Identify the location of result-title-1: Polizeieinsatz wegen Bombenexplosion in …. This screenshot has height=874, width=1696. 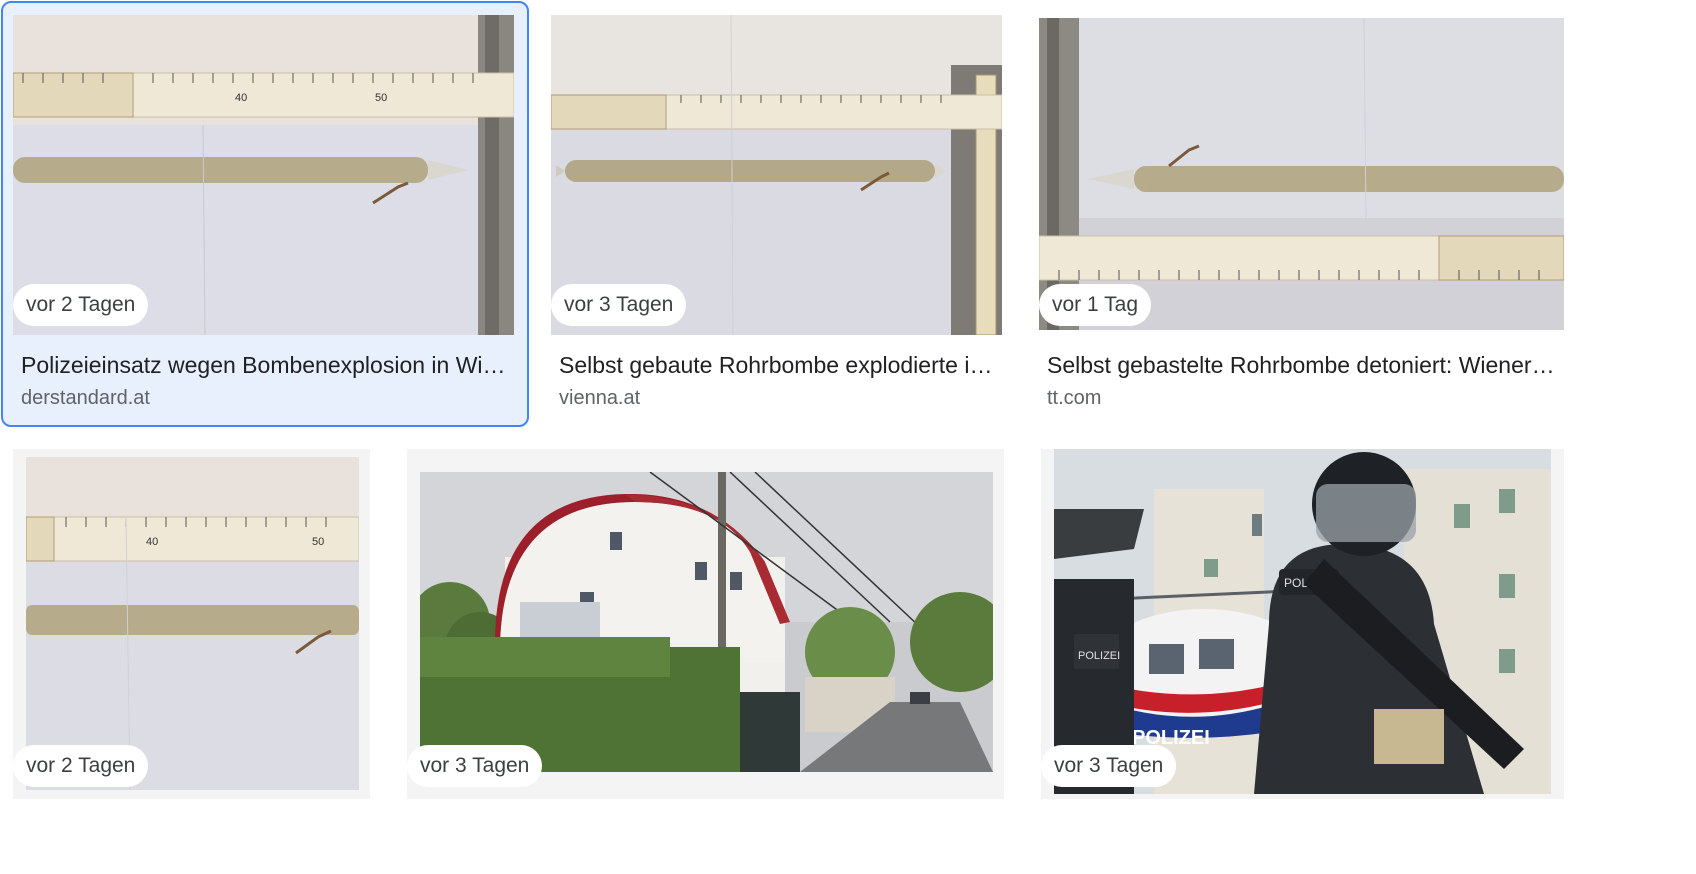
(266, 365).